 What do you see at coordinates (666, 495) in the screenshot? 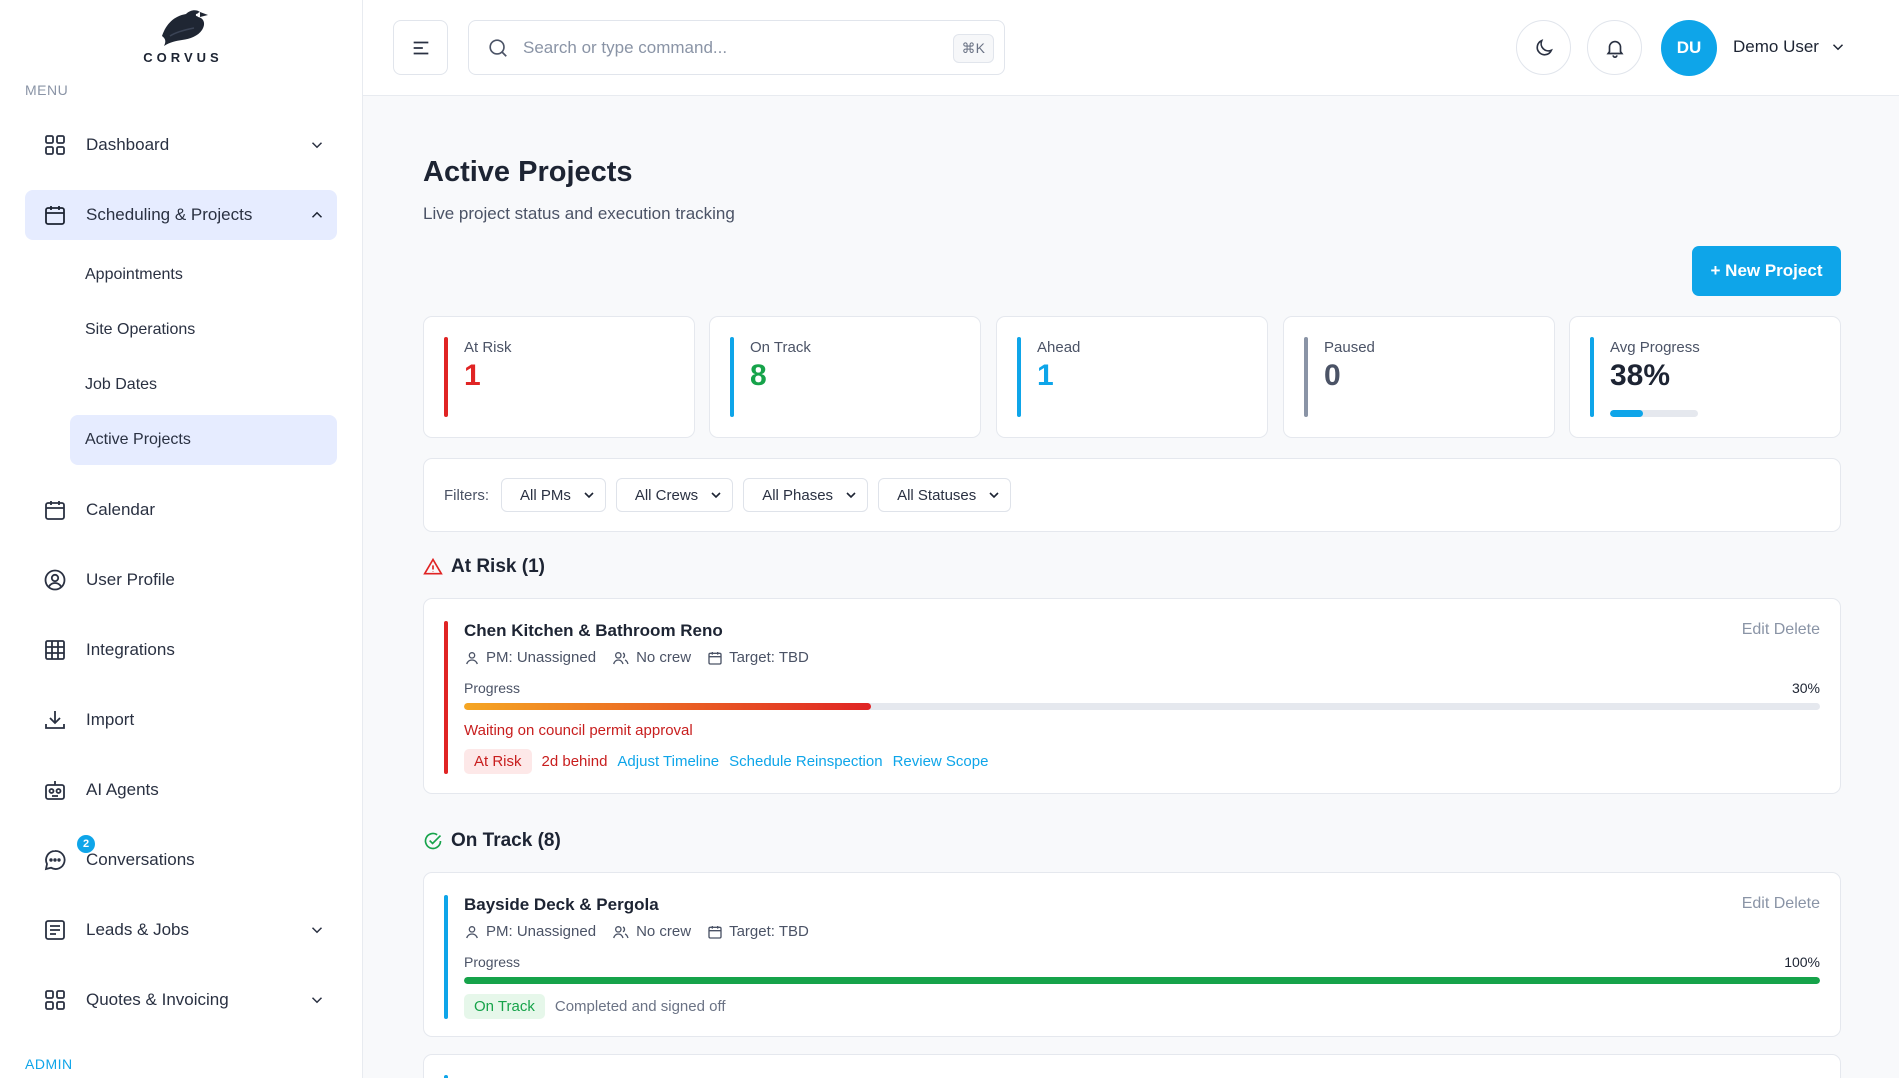
I see `select-value: All Crews` at bounding box center [666, 495].